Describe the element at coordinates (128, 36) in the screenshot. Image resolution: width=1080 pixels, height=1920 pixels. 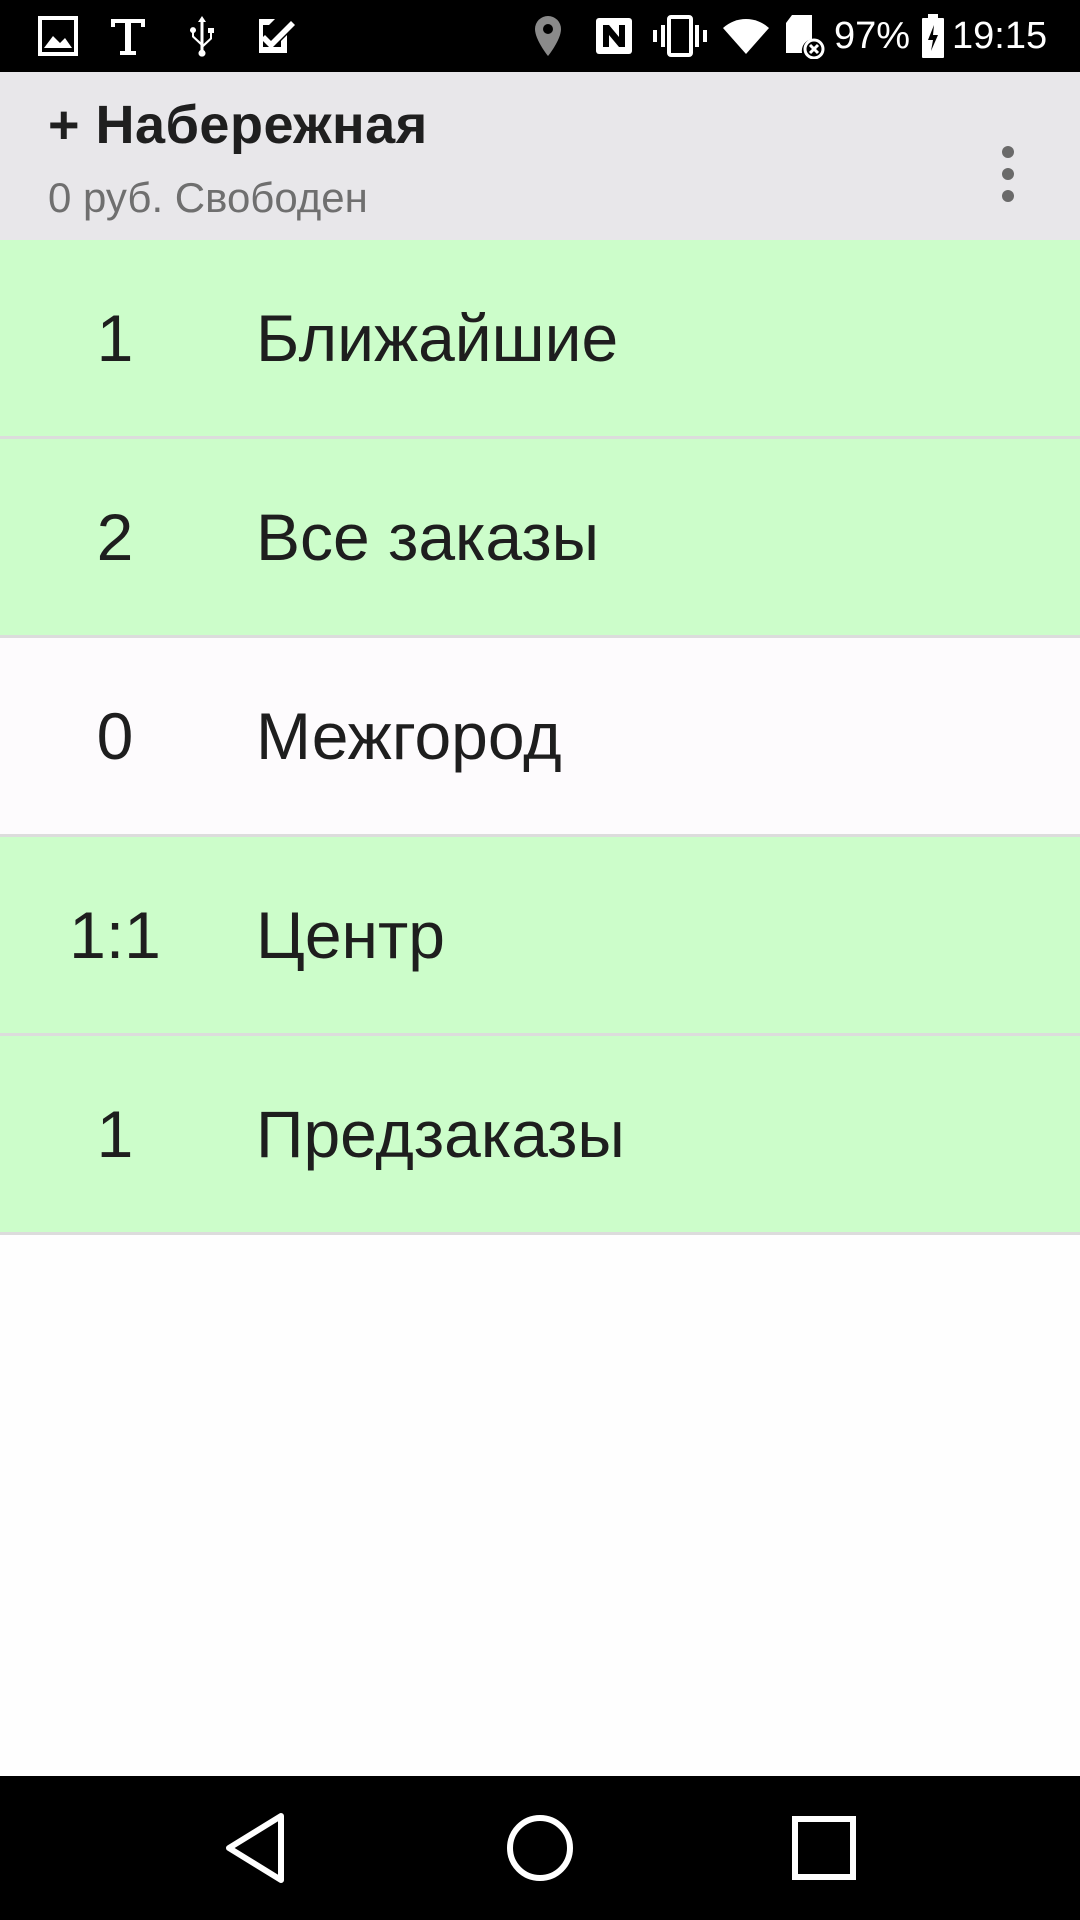
I see `text-icon` at that location.